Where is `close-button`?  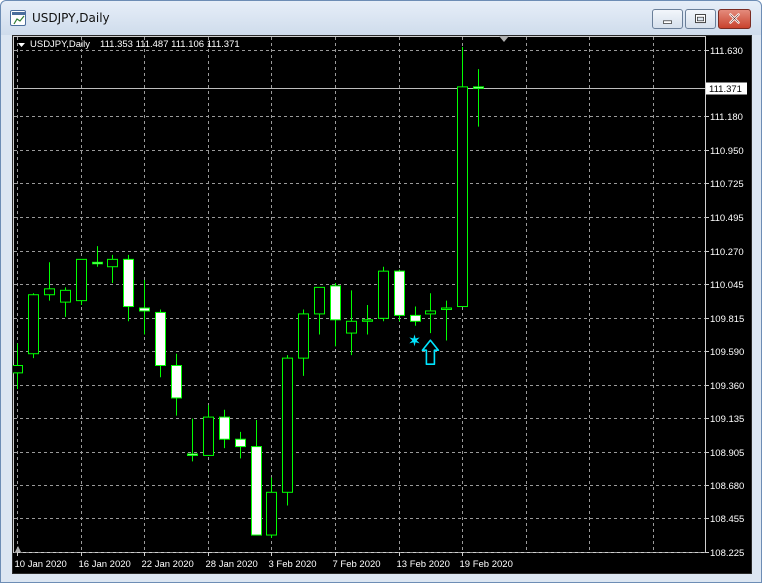
close-button is located at coordinates (734, 19).